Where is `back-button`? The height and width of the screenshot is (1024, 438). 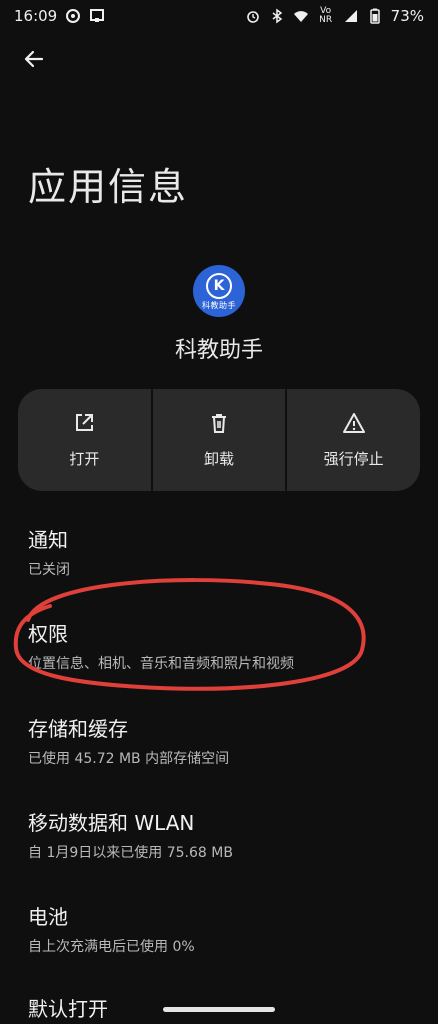 back-button is located at coordinates (33, 61).